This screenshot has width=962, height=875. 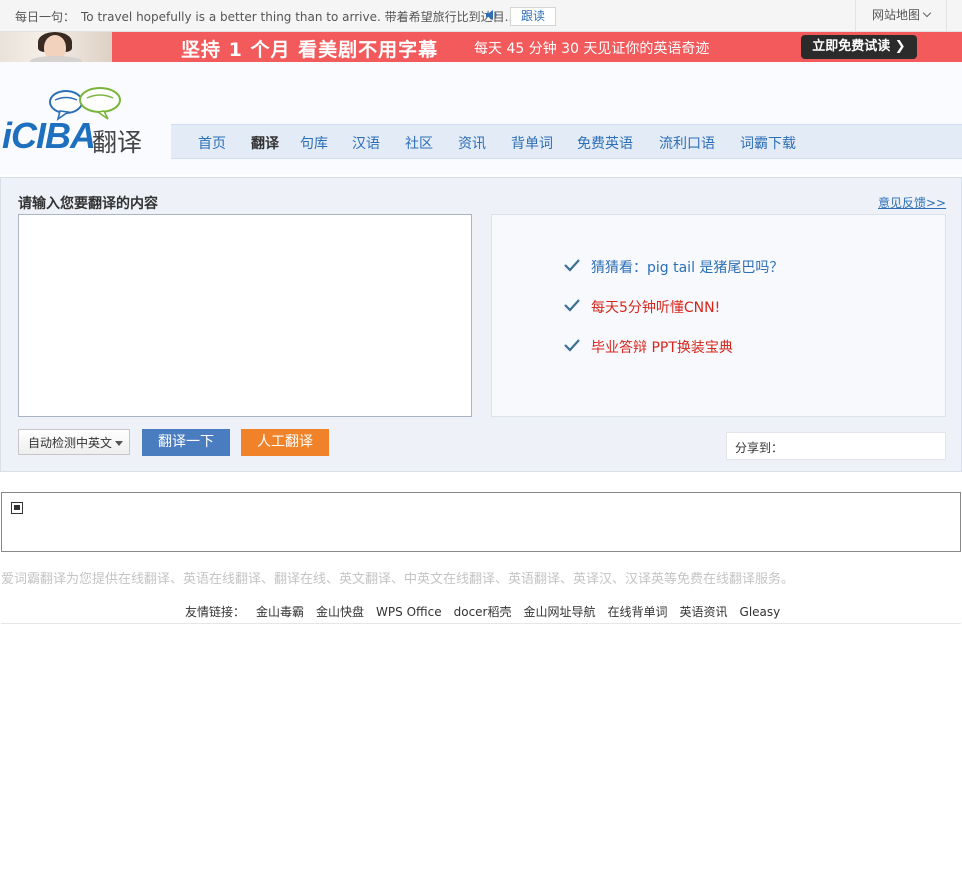 I want to click on nav-translate: 翻译, so click(x=265, y=143).